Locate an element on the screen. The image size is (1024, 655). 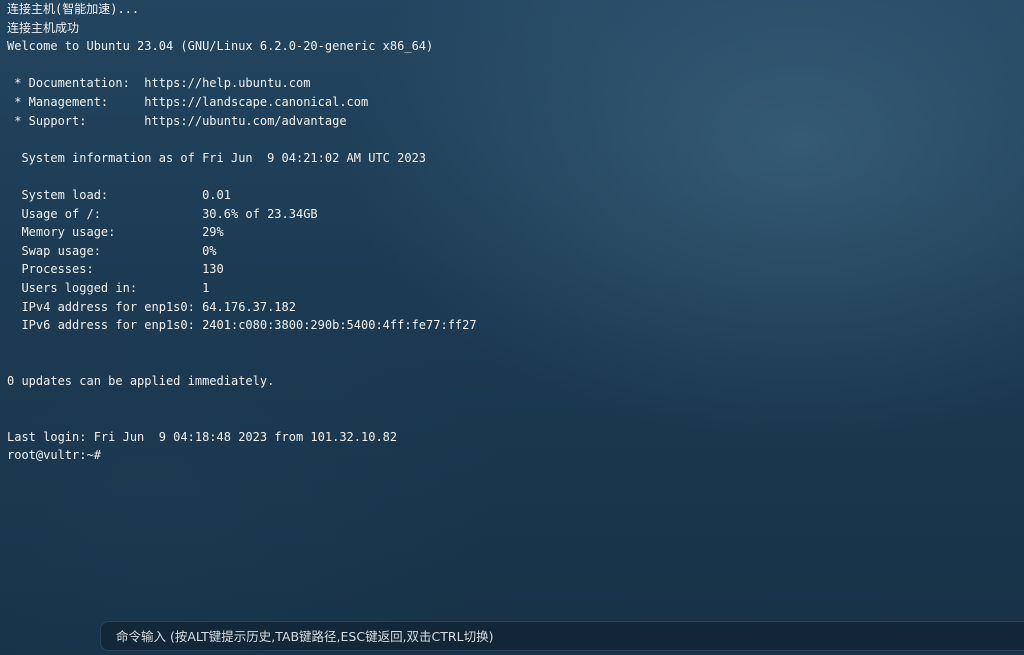
terminal-line: 连接主机成功 is located at coordinates (43, 27).